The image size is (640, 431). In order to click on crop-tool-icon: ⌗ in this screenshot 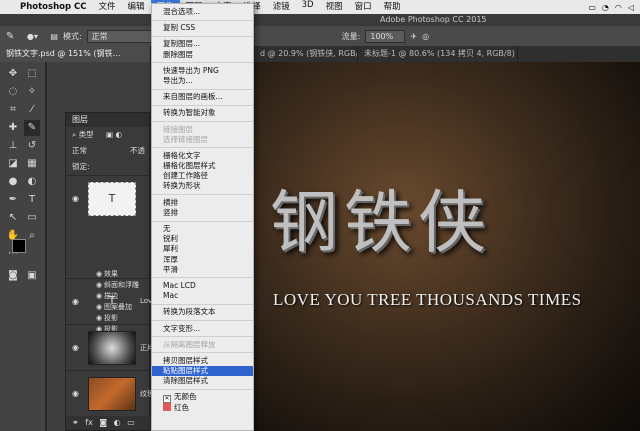, I will do `click(13, 110)`.